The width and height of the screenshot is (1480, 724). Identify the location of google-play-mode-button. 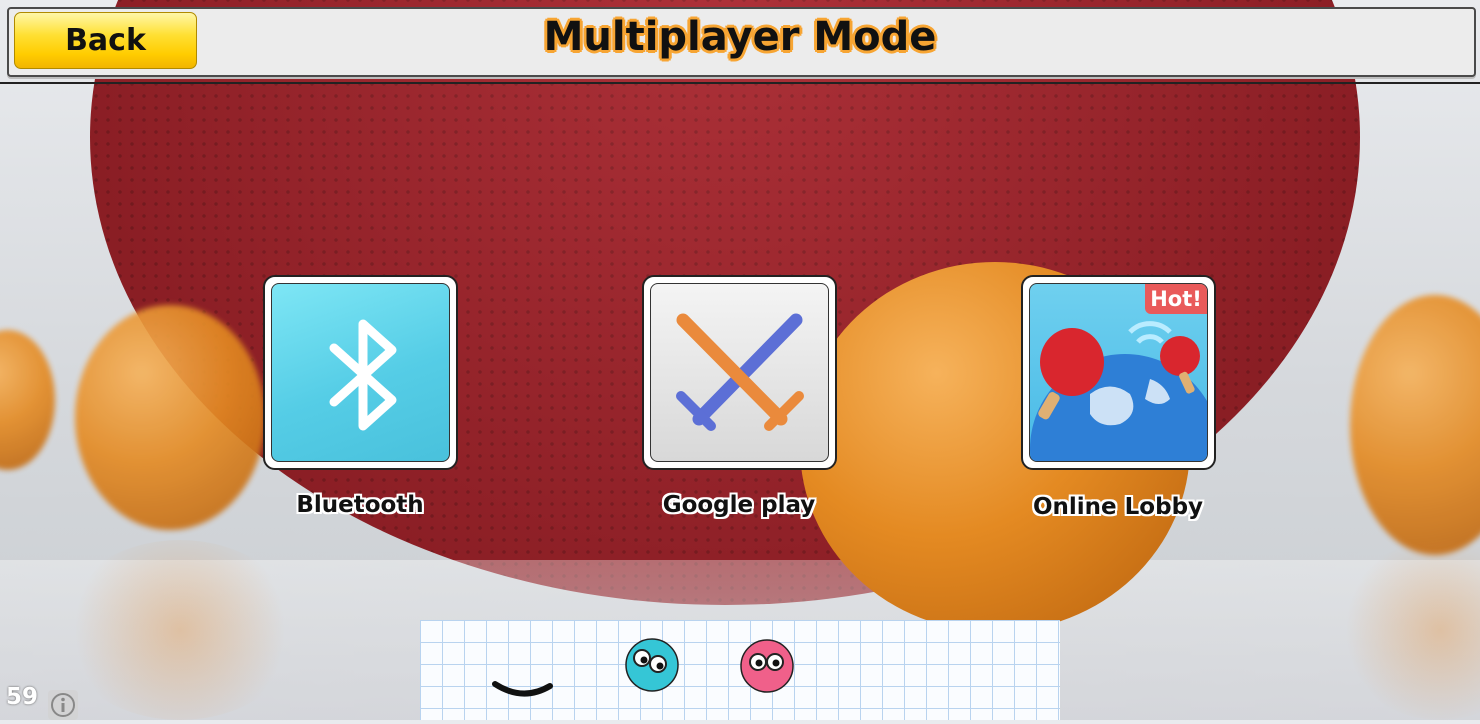
(739, 372).